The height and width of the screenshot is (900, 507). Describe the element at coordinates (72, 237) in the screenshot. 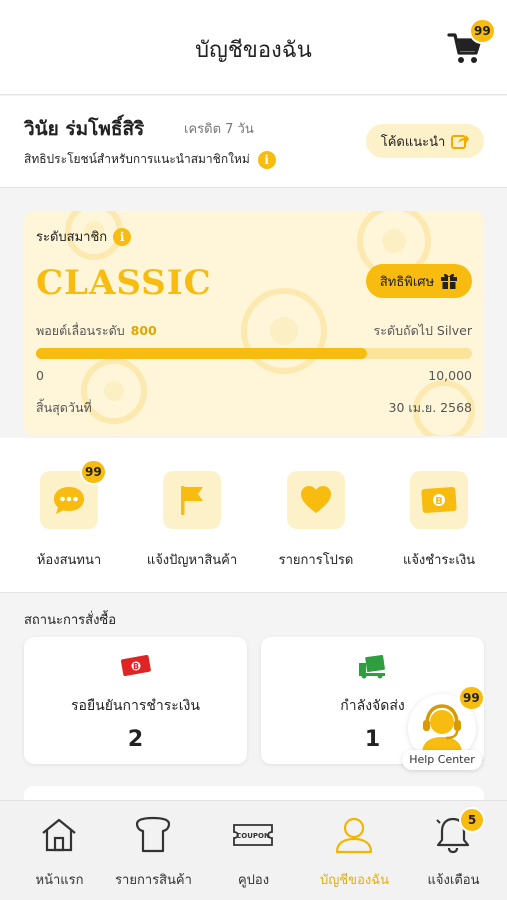

I see `member-level-text: ระดับสมาชิก` at that location.